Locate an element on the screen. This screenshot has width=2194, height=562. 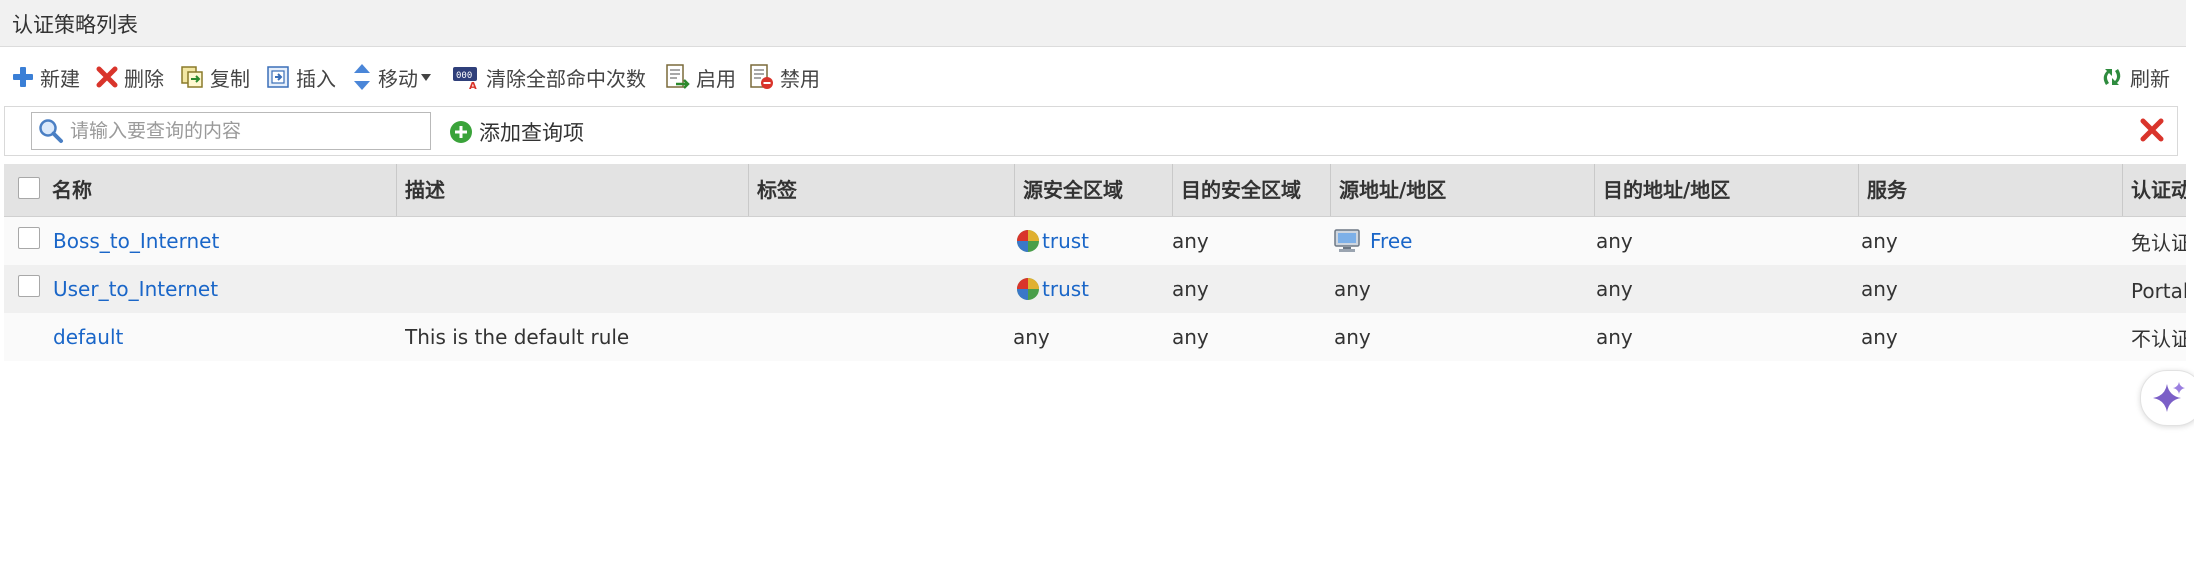
move-button: 移动 is located at coordinates (392, 77).